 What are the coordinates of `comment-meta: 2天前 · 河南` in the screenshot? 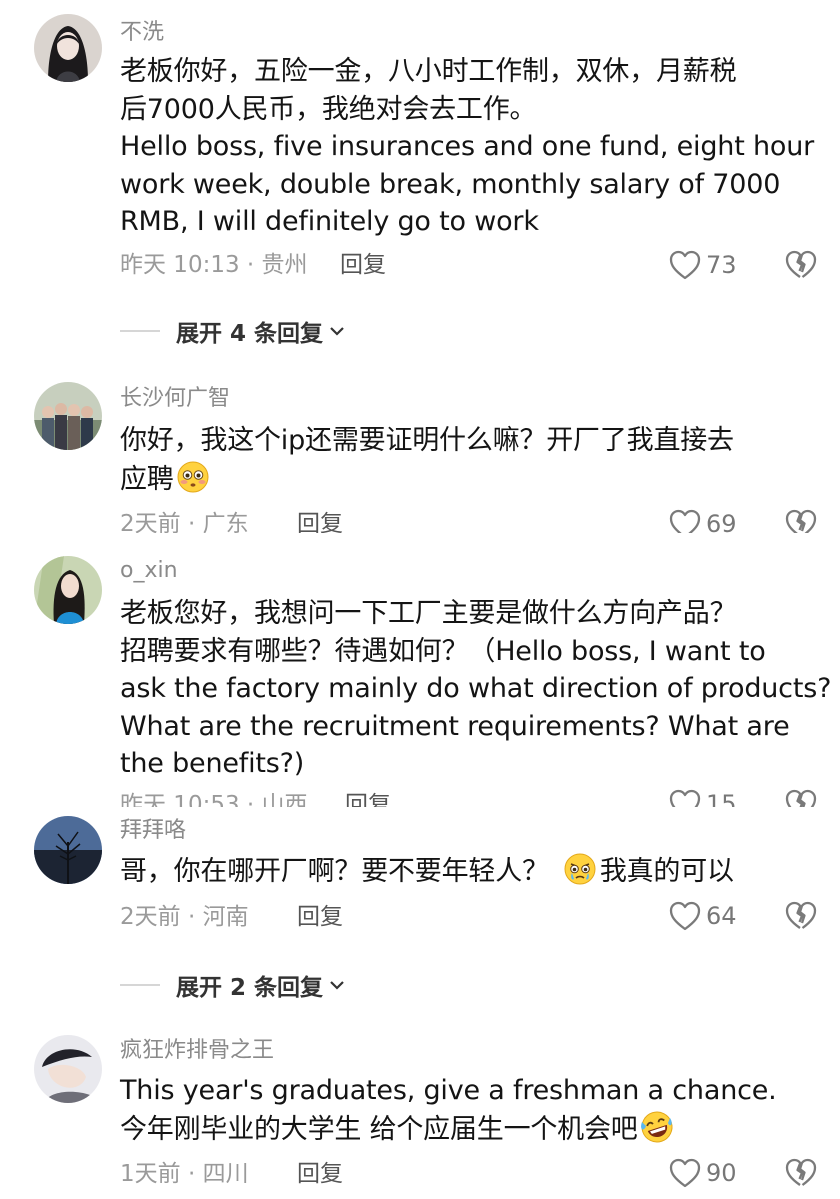 It's located at (184, 917).